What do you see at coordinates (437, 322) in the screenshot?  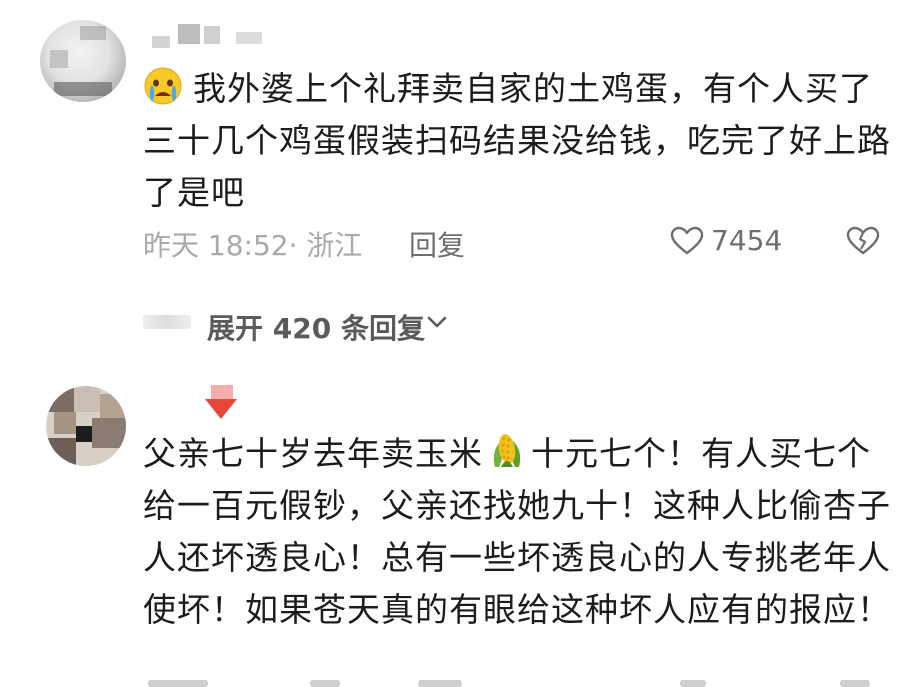 I see `chevron-down-icon` at bounding box center [437, 322].